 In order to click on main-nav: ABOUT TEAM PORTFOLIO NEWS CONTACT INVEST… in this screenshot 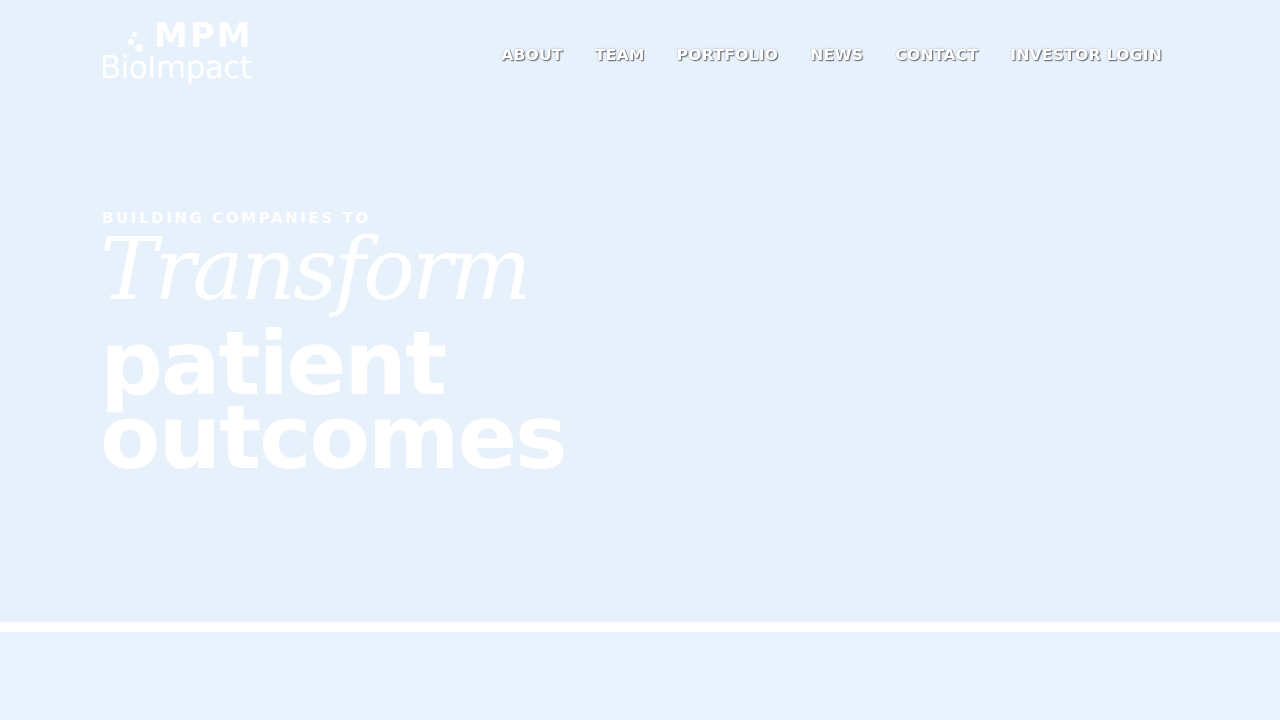, I will do `click(831, 55)`.